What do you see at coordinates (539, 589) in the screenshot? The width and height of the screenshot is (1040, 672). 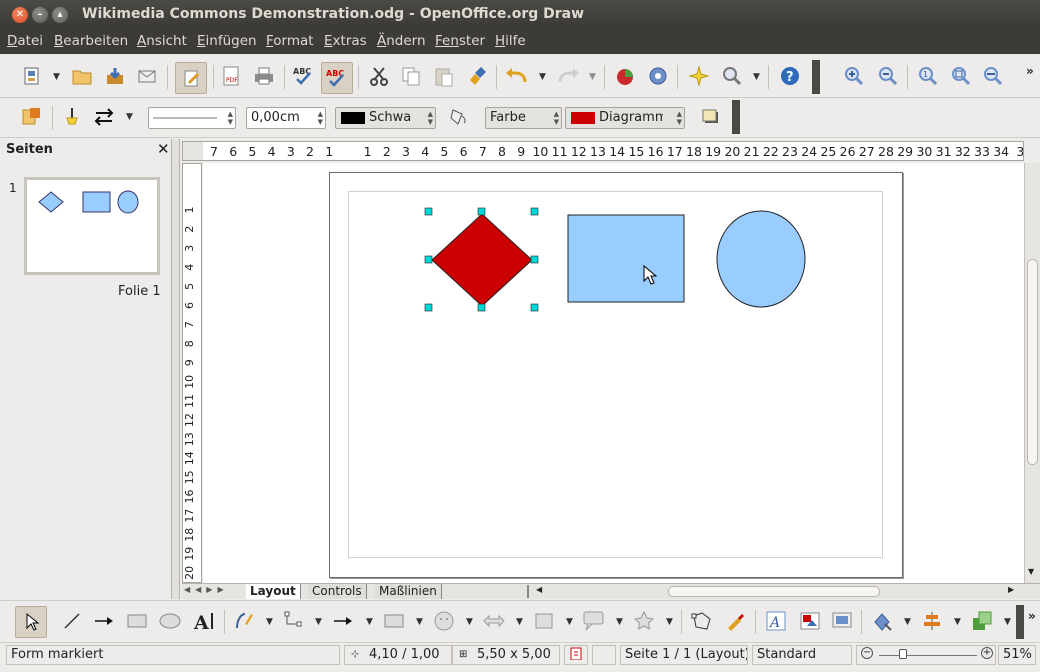 I see `scroll-left-icon: ◀` at bounding box center [539, 589].